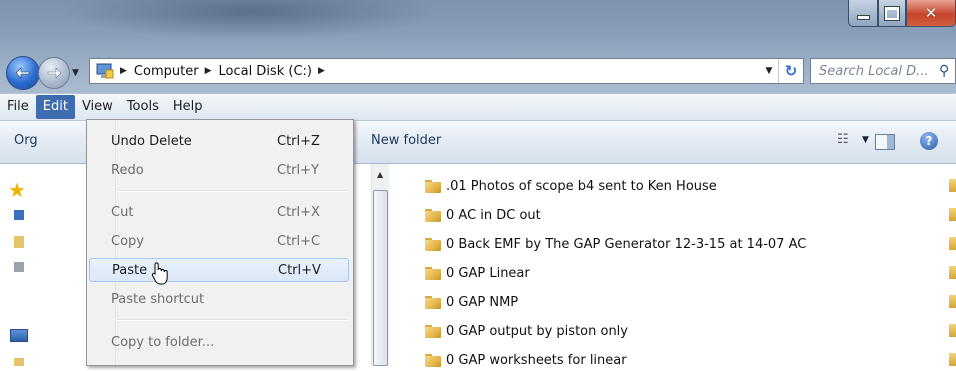 This screenshot has height=371, width=956. I want to click on scroll-up-arrow-icon: ▲, so click(380, 174).